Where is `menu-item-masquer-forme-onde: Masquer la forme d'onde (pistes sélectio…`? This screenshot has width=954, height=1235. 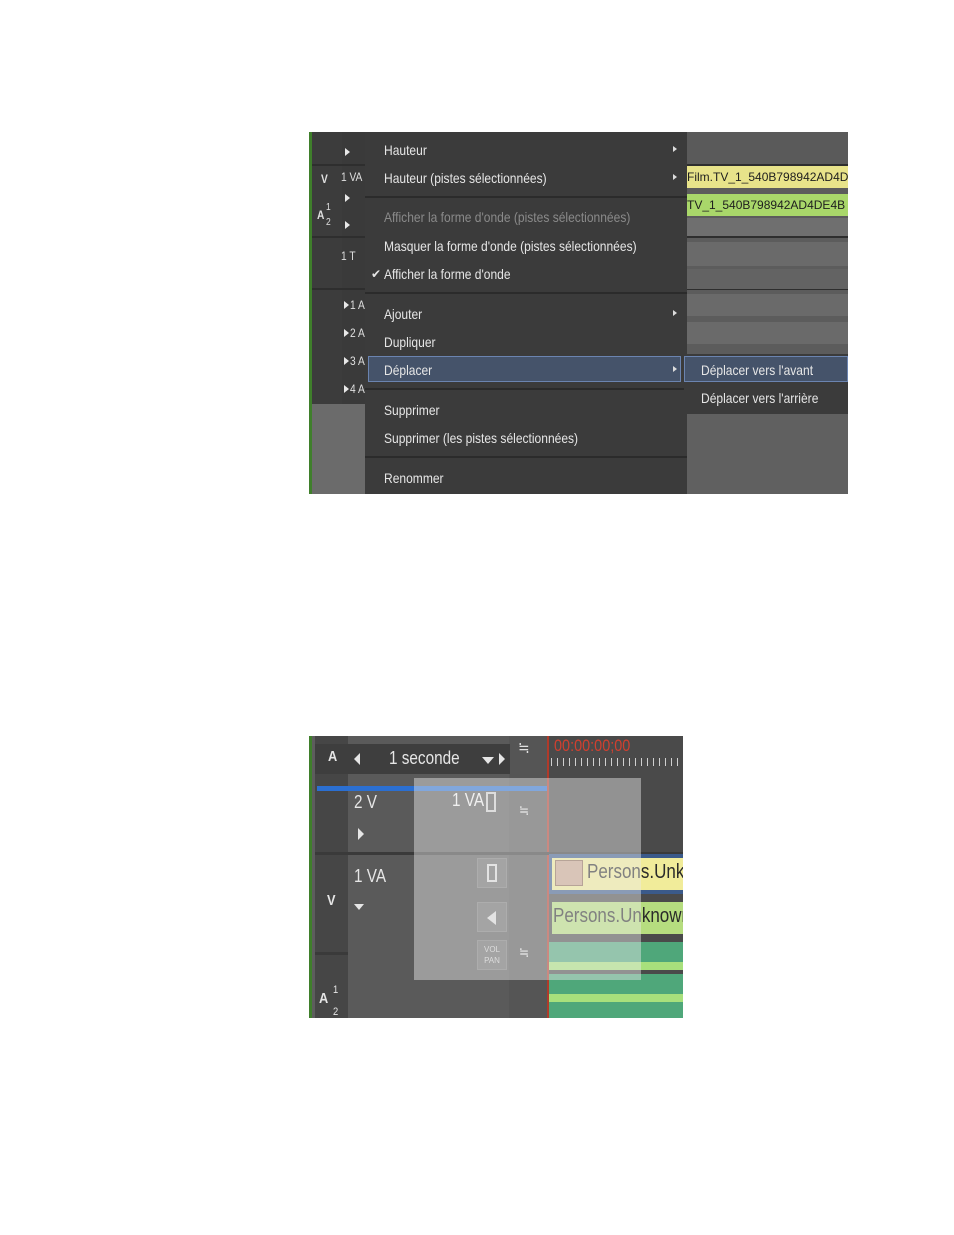
menu-item-masquer-forme-onde: Masquer la forme d'onde (pistes sélectio… is located at coordinates (510, 246).